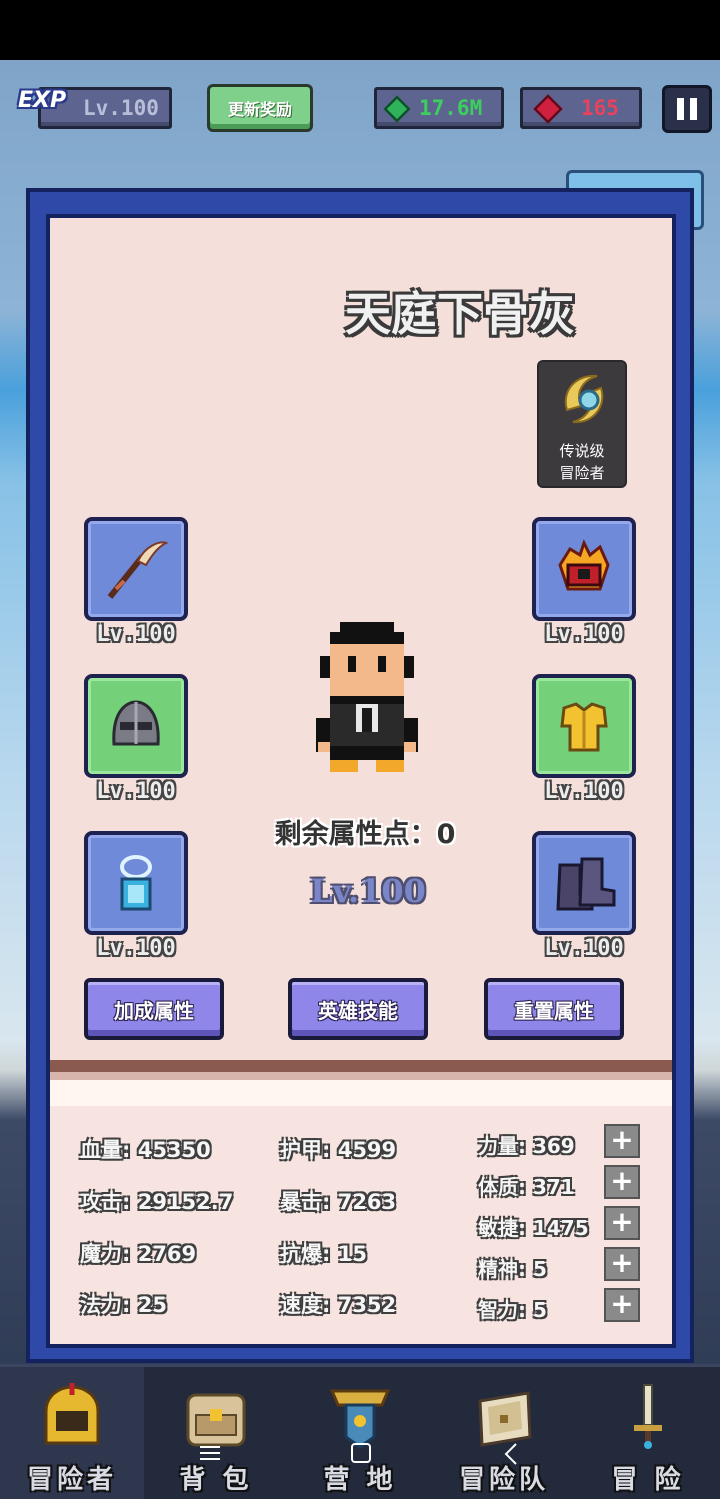 Image resolution: width=720 pixels, height=1499 pixels. What do you see at coordinates (504, 1433) in the screenshot?
I see `nav-tab-team: 冒险队` at bounding box center [504, 1433].